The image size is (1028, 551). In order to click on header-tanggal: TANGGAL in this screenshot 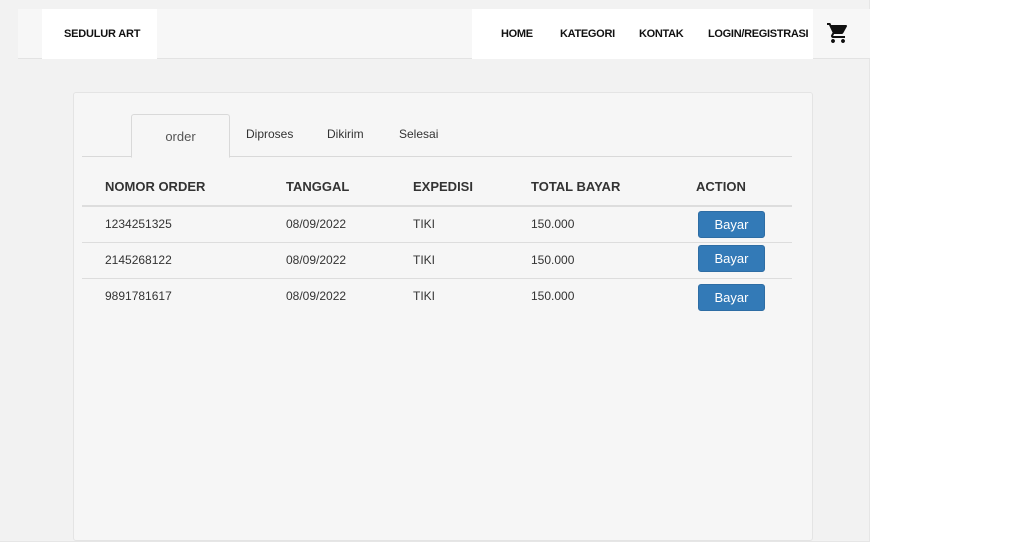, I will do `click(318, 186)`.